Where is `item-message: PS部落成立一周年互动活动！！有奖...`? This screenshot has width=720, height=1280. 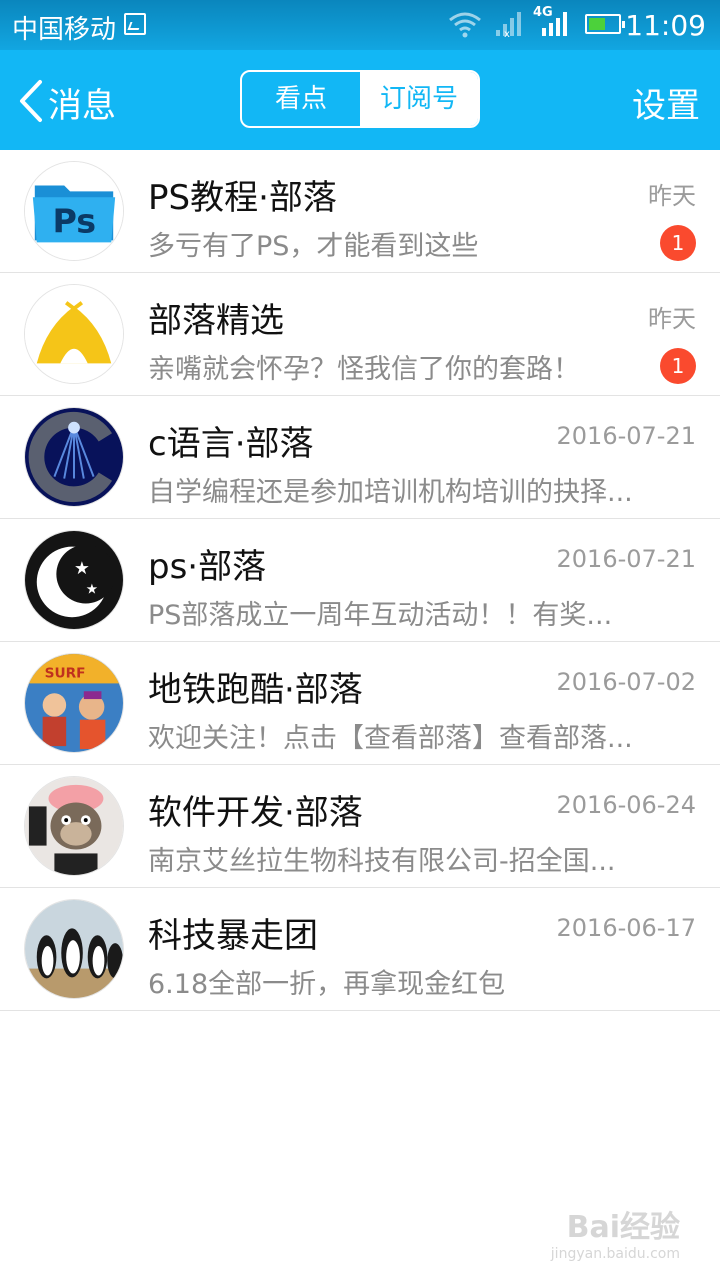 item-message: PS部落成立一周年互动活动！！有奖... is located at coordinates (380, 615).